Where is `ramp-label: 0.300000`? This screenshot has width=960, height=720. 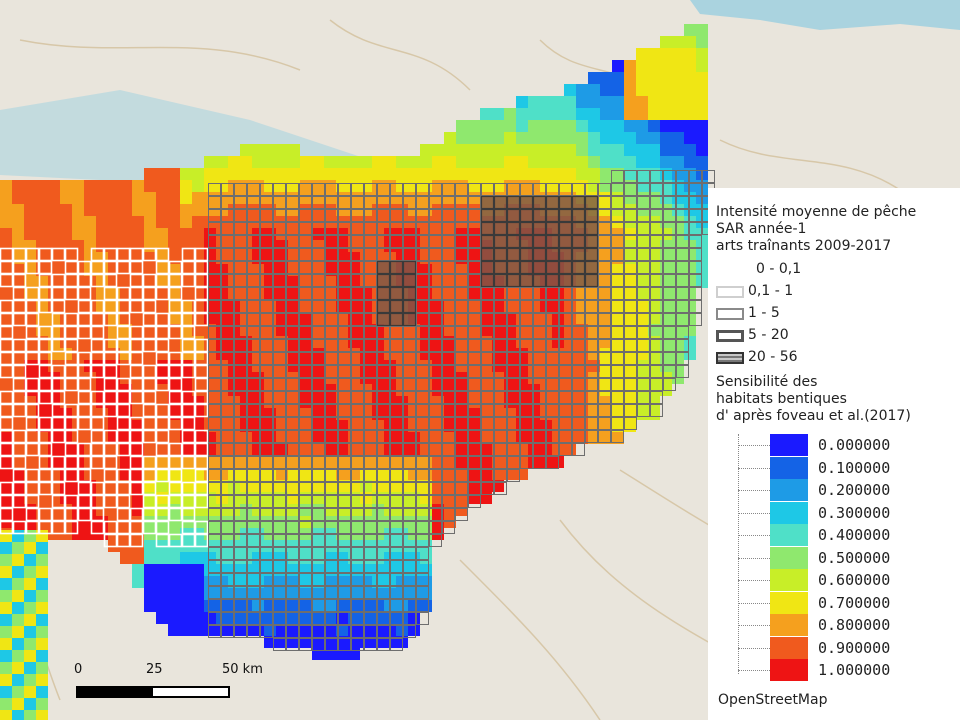
ramp-label: 0.300000 is located at coordinates (854, 512).